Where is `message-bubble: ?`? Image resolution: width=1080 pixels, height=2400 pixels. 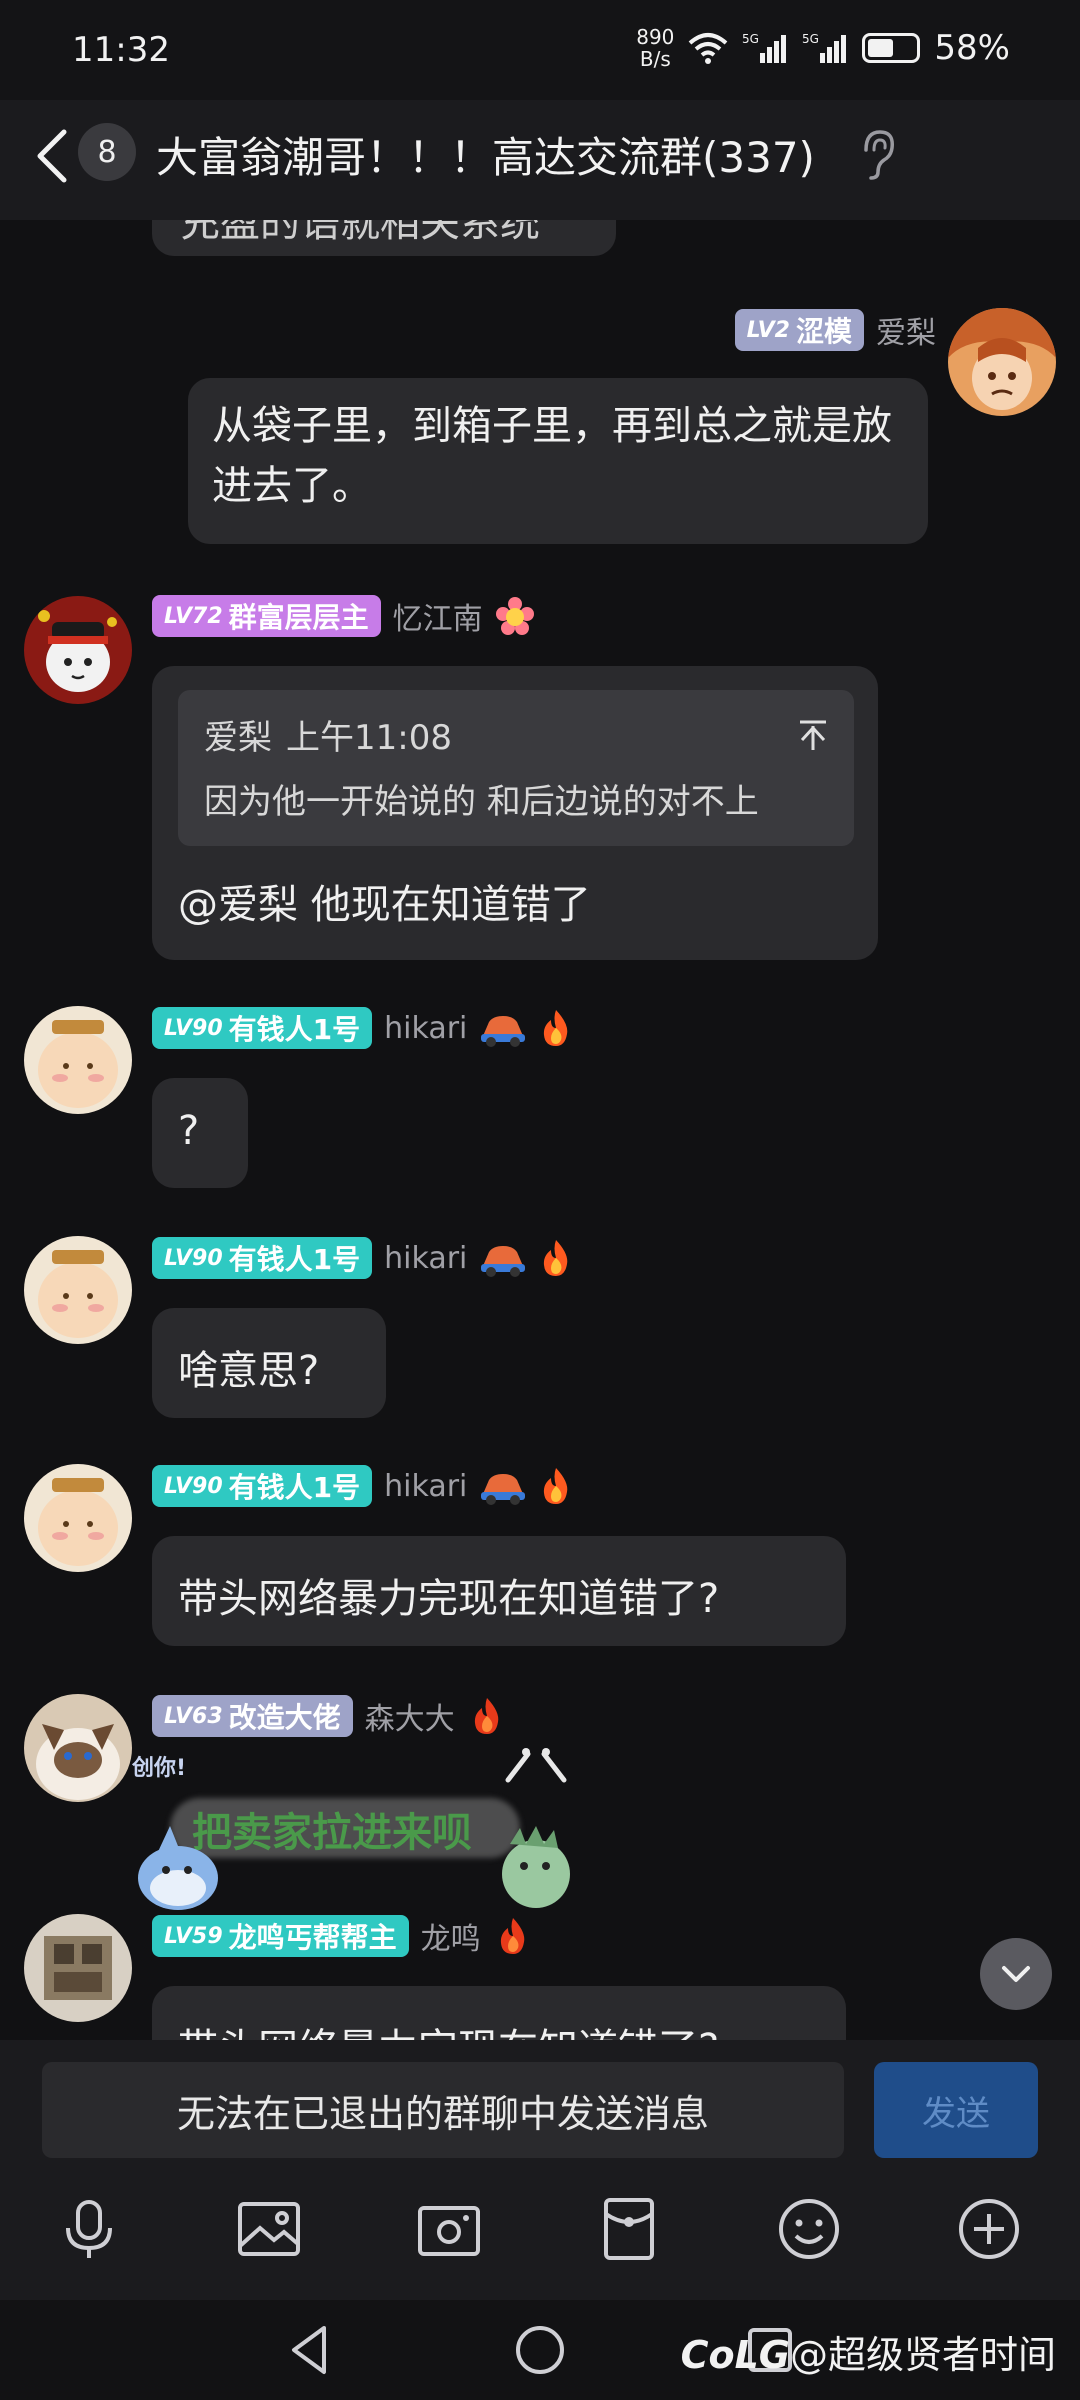
message-bubble: ? is located at coordinates (200, 1133).